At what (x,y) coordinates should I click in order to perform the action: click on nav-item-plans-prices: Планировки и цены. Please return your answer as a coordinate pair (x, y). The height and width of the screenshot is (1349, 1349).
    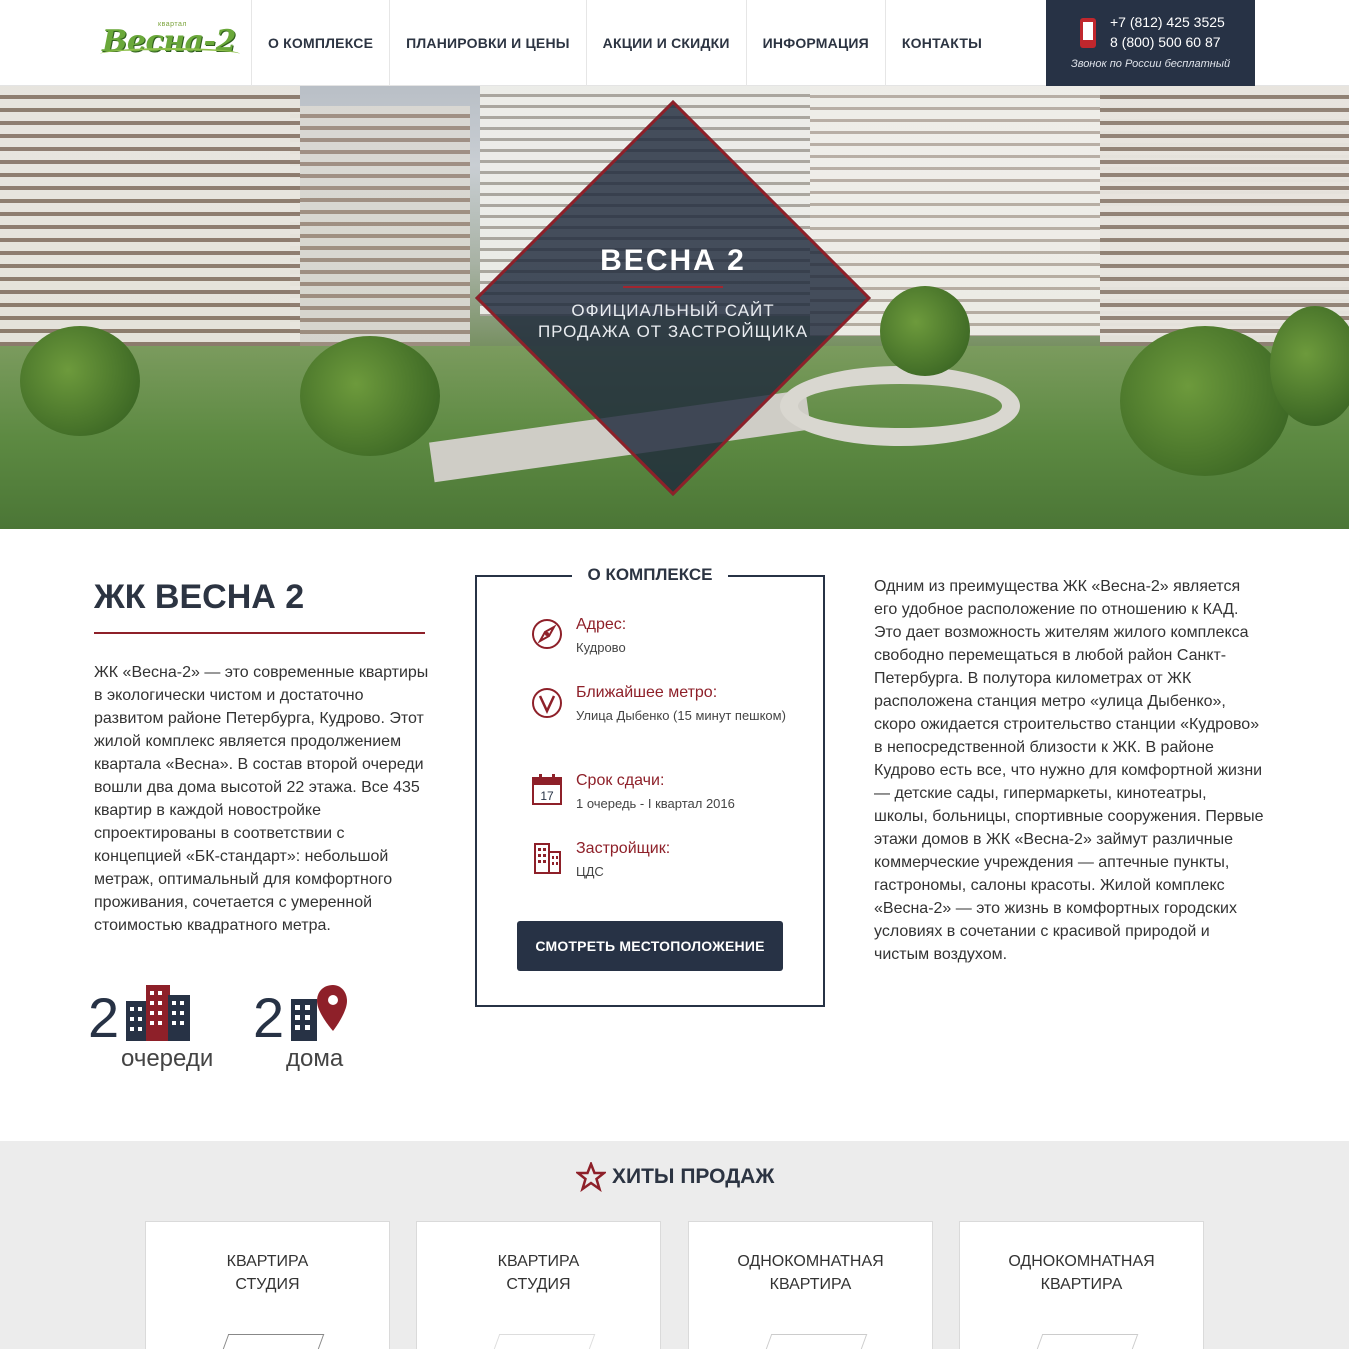
    Looking at the image, I should click on (487, 43).